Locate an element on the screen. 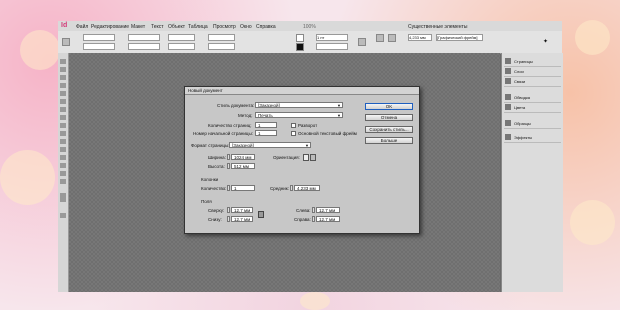  view-mode-icon is located at coordinates (63, 215).